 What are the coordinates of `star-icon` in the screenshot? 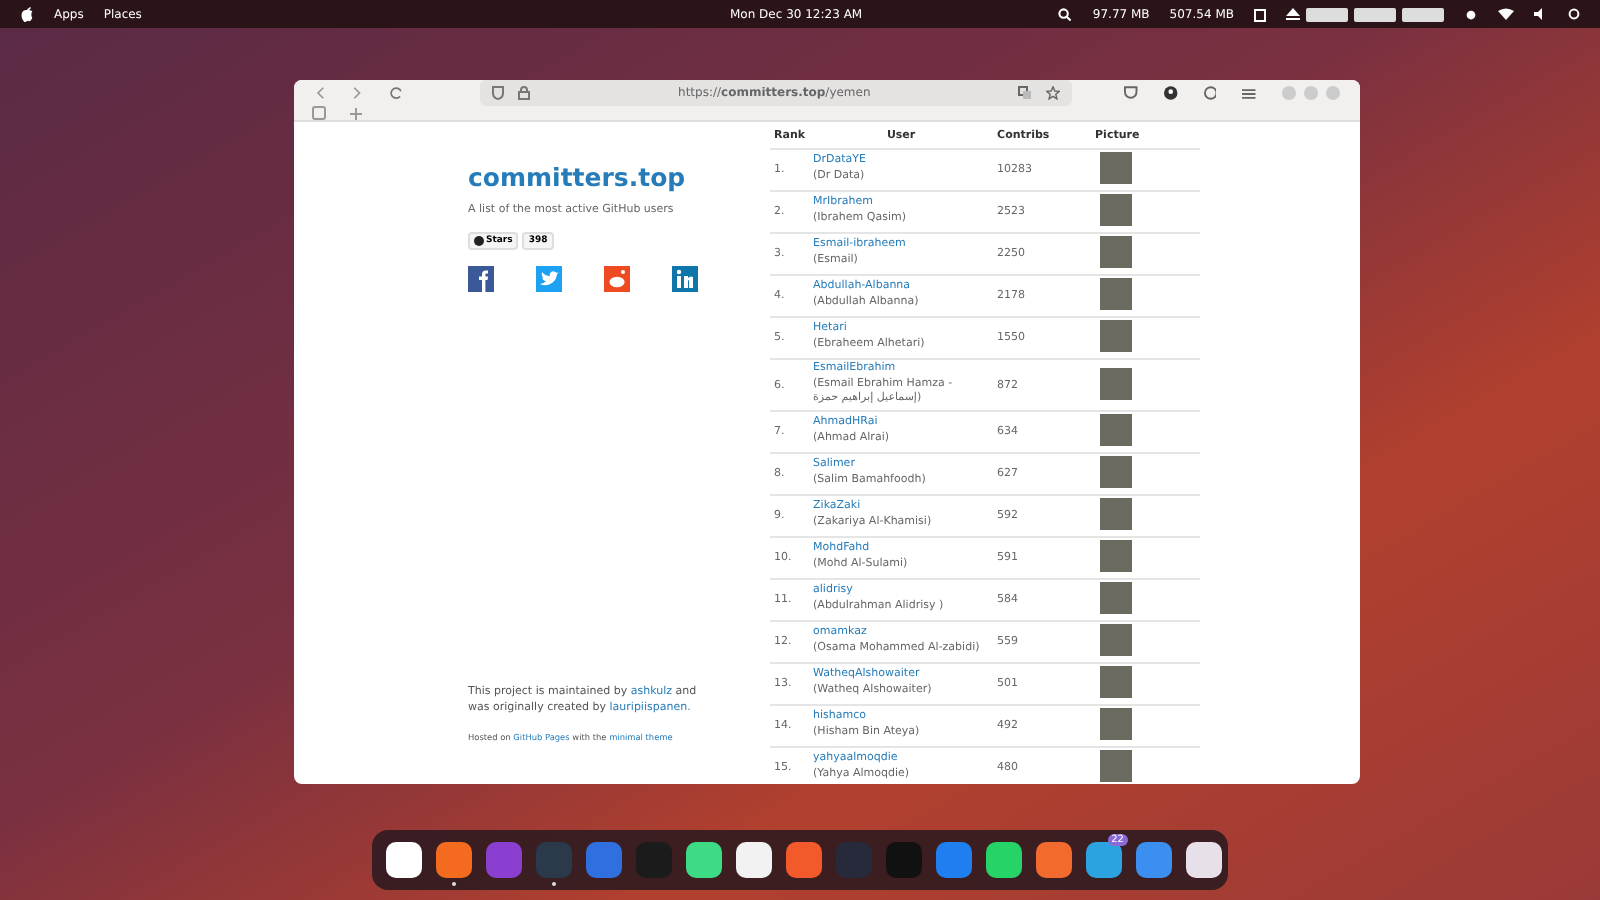 It's located at (1053, 93).